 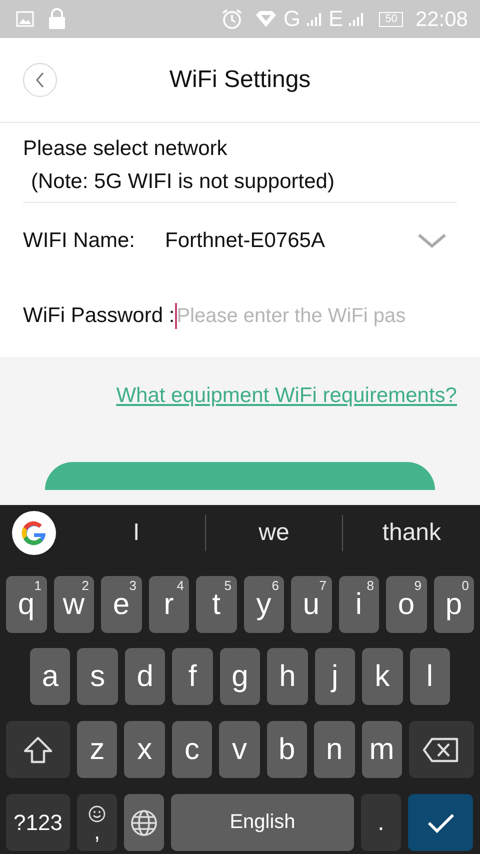 I want to click on key-number-hint: 2, so click(x=85, y=585).